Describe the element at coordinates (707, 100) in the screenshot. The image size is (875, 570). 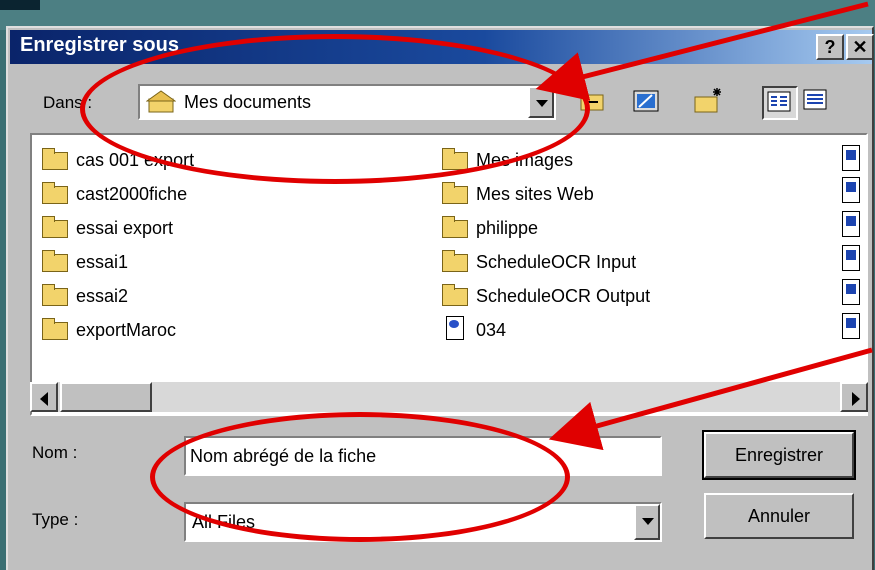
I see `new-folder-icon` at that location.